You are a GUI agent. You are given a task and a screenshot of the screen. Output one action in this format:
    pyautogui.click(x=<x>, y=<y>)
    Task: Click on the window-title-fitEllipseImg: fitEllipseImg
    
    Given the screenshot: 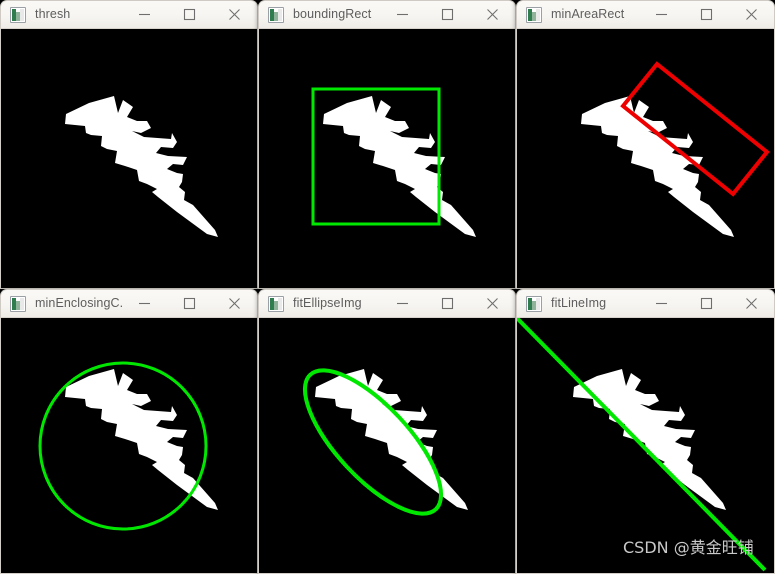 What is the action you would take?
    pyautogui.click(x=327, y=303)
    